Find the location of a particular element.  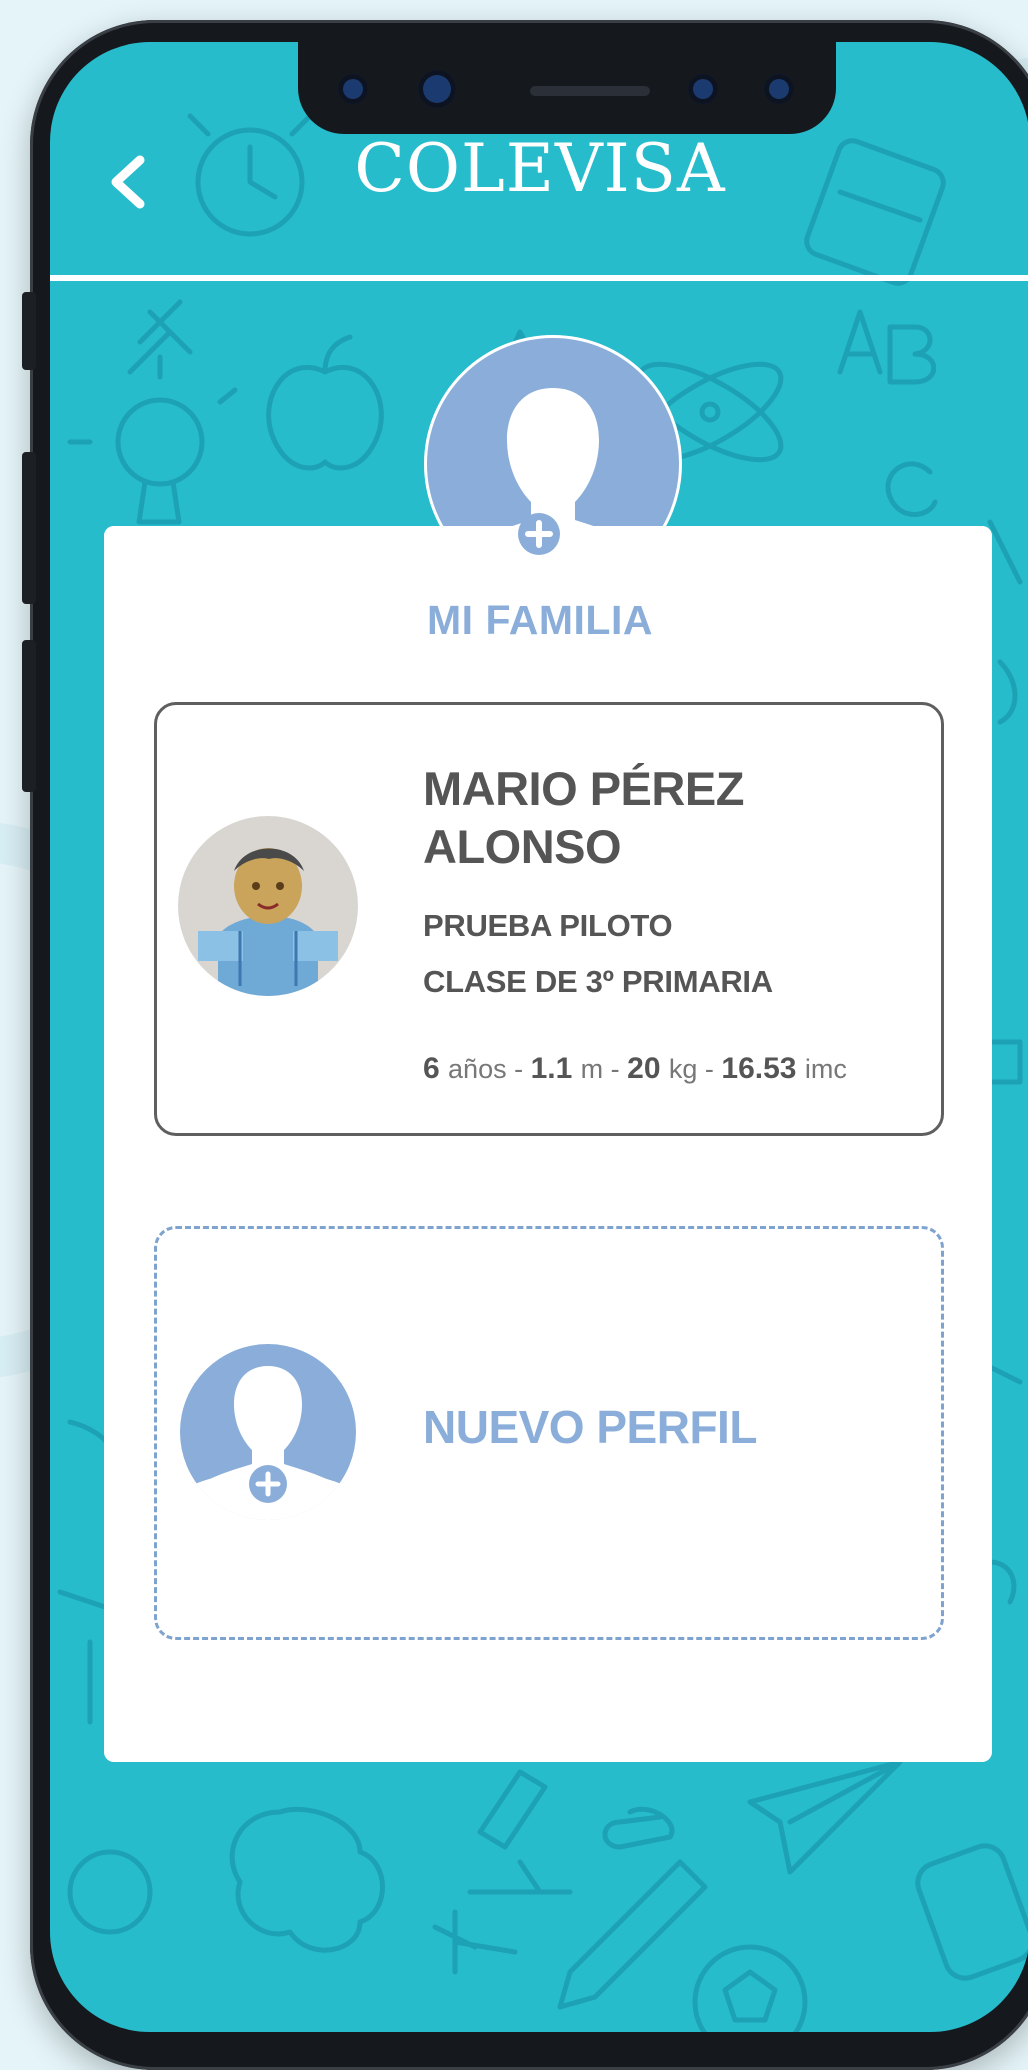

new-profile-label: NUEVO PERFIL is located at coordinates (590, 1427).